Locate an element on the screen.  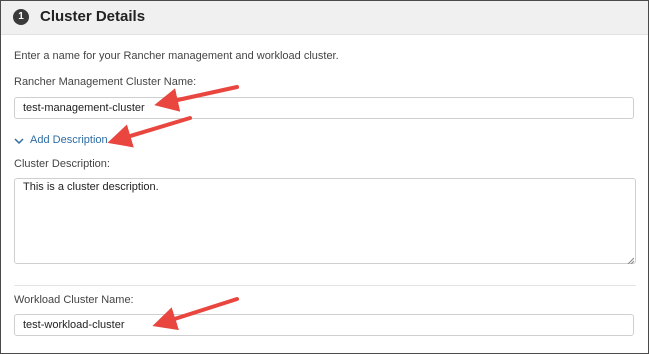
annotation-arrows is located at coordinates (173, 208).